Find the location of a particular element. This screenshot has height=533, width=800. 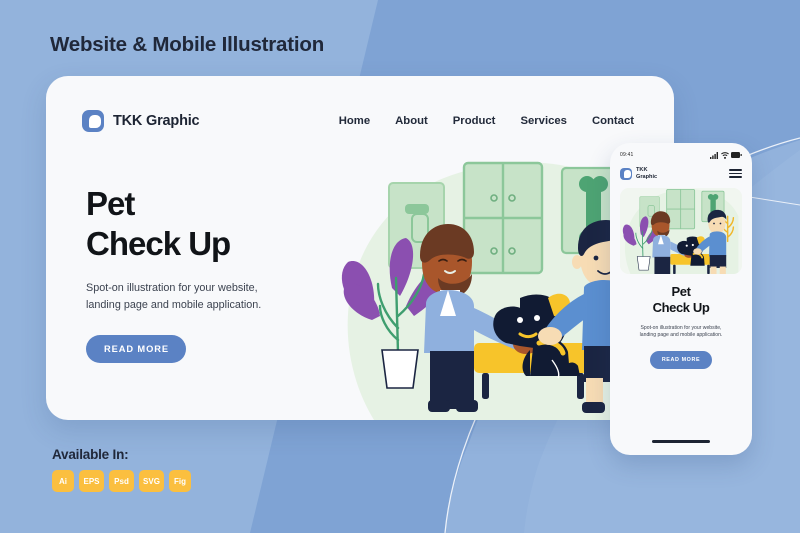

available-formats: Available In: Ai EPS Psd SVG Fig is located at coordinates (121, 469).